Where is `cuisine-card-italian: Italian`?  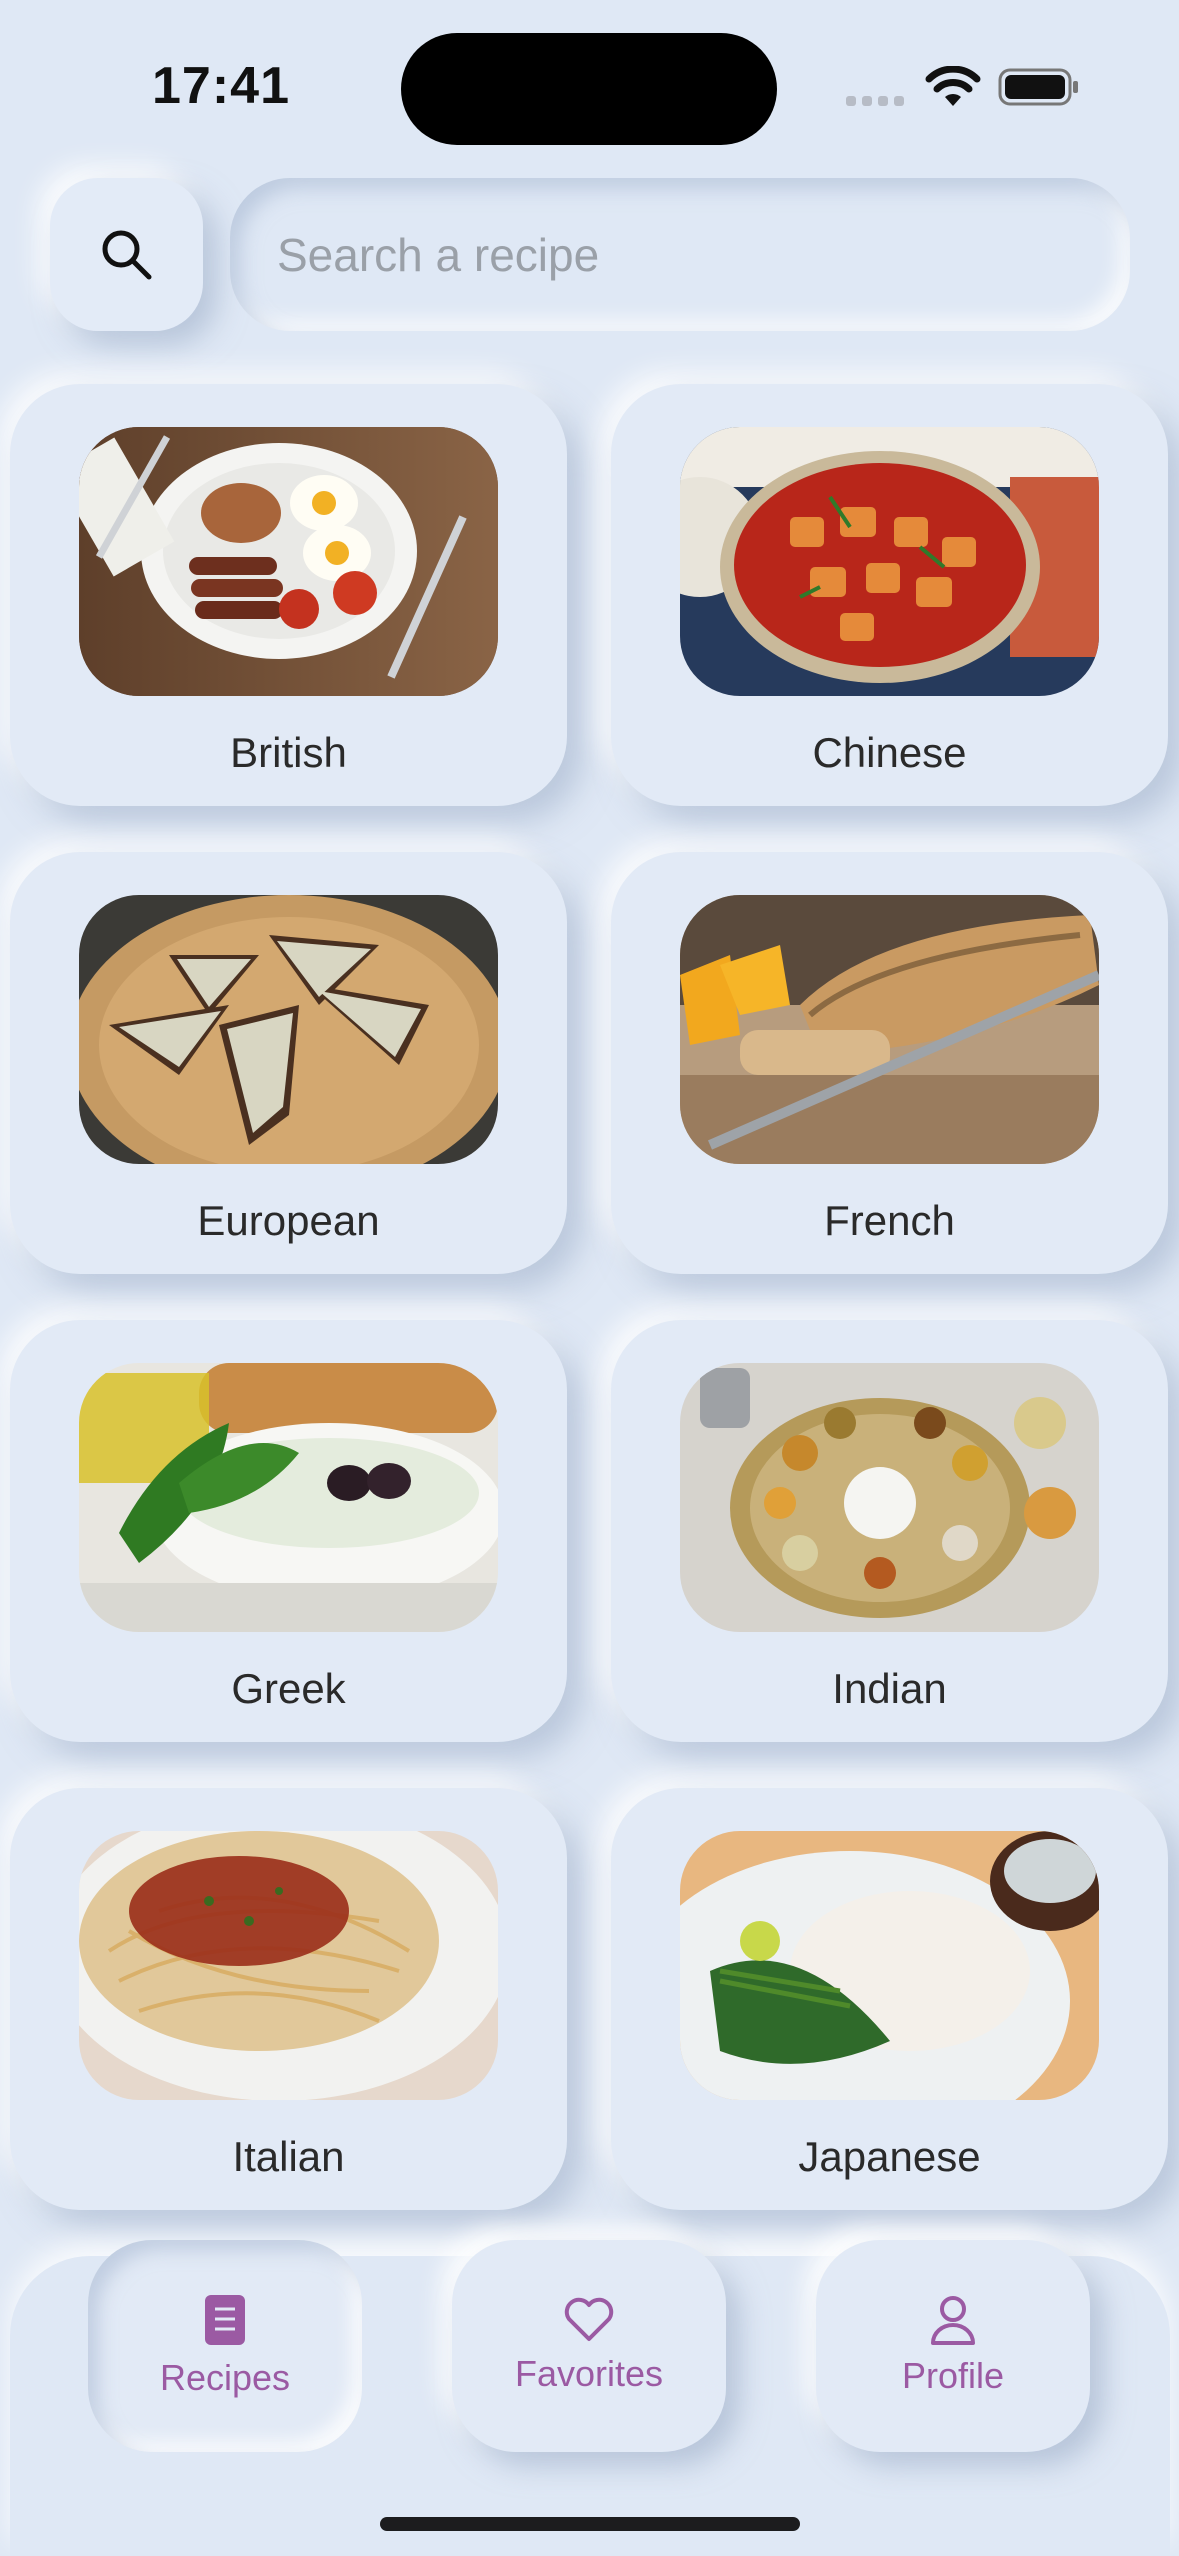 cuisine-card-italian: Italian is located at coordinates (288, 1999).